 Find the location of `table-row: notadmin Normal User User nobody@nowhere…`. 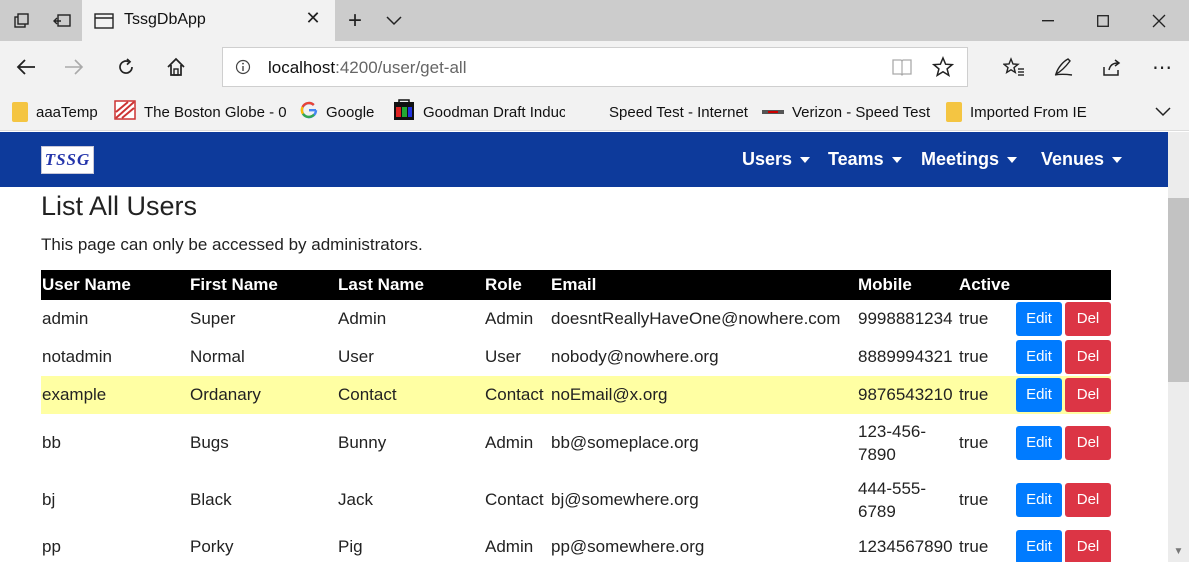

table-row: notadmin Normal User User nobody@nowhere… is located at coordinates (576, 357).